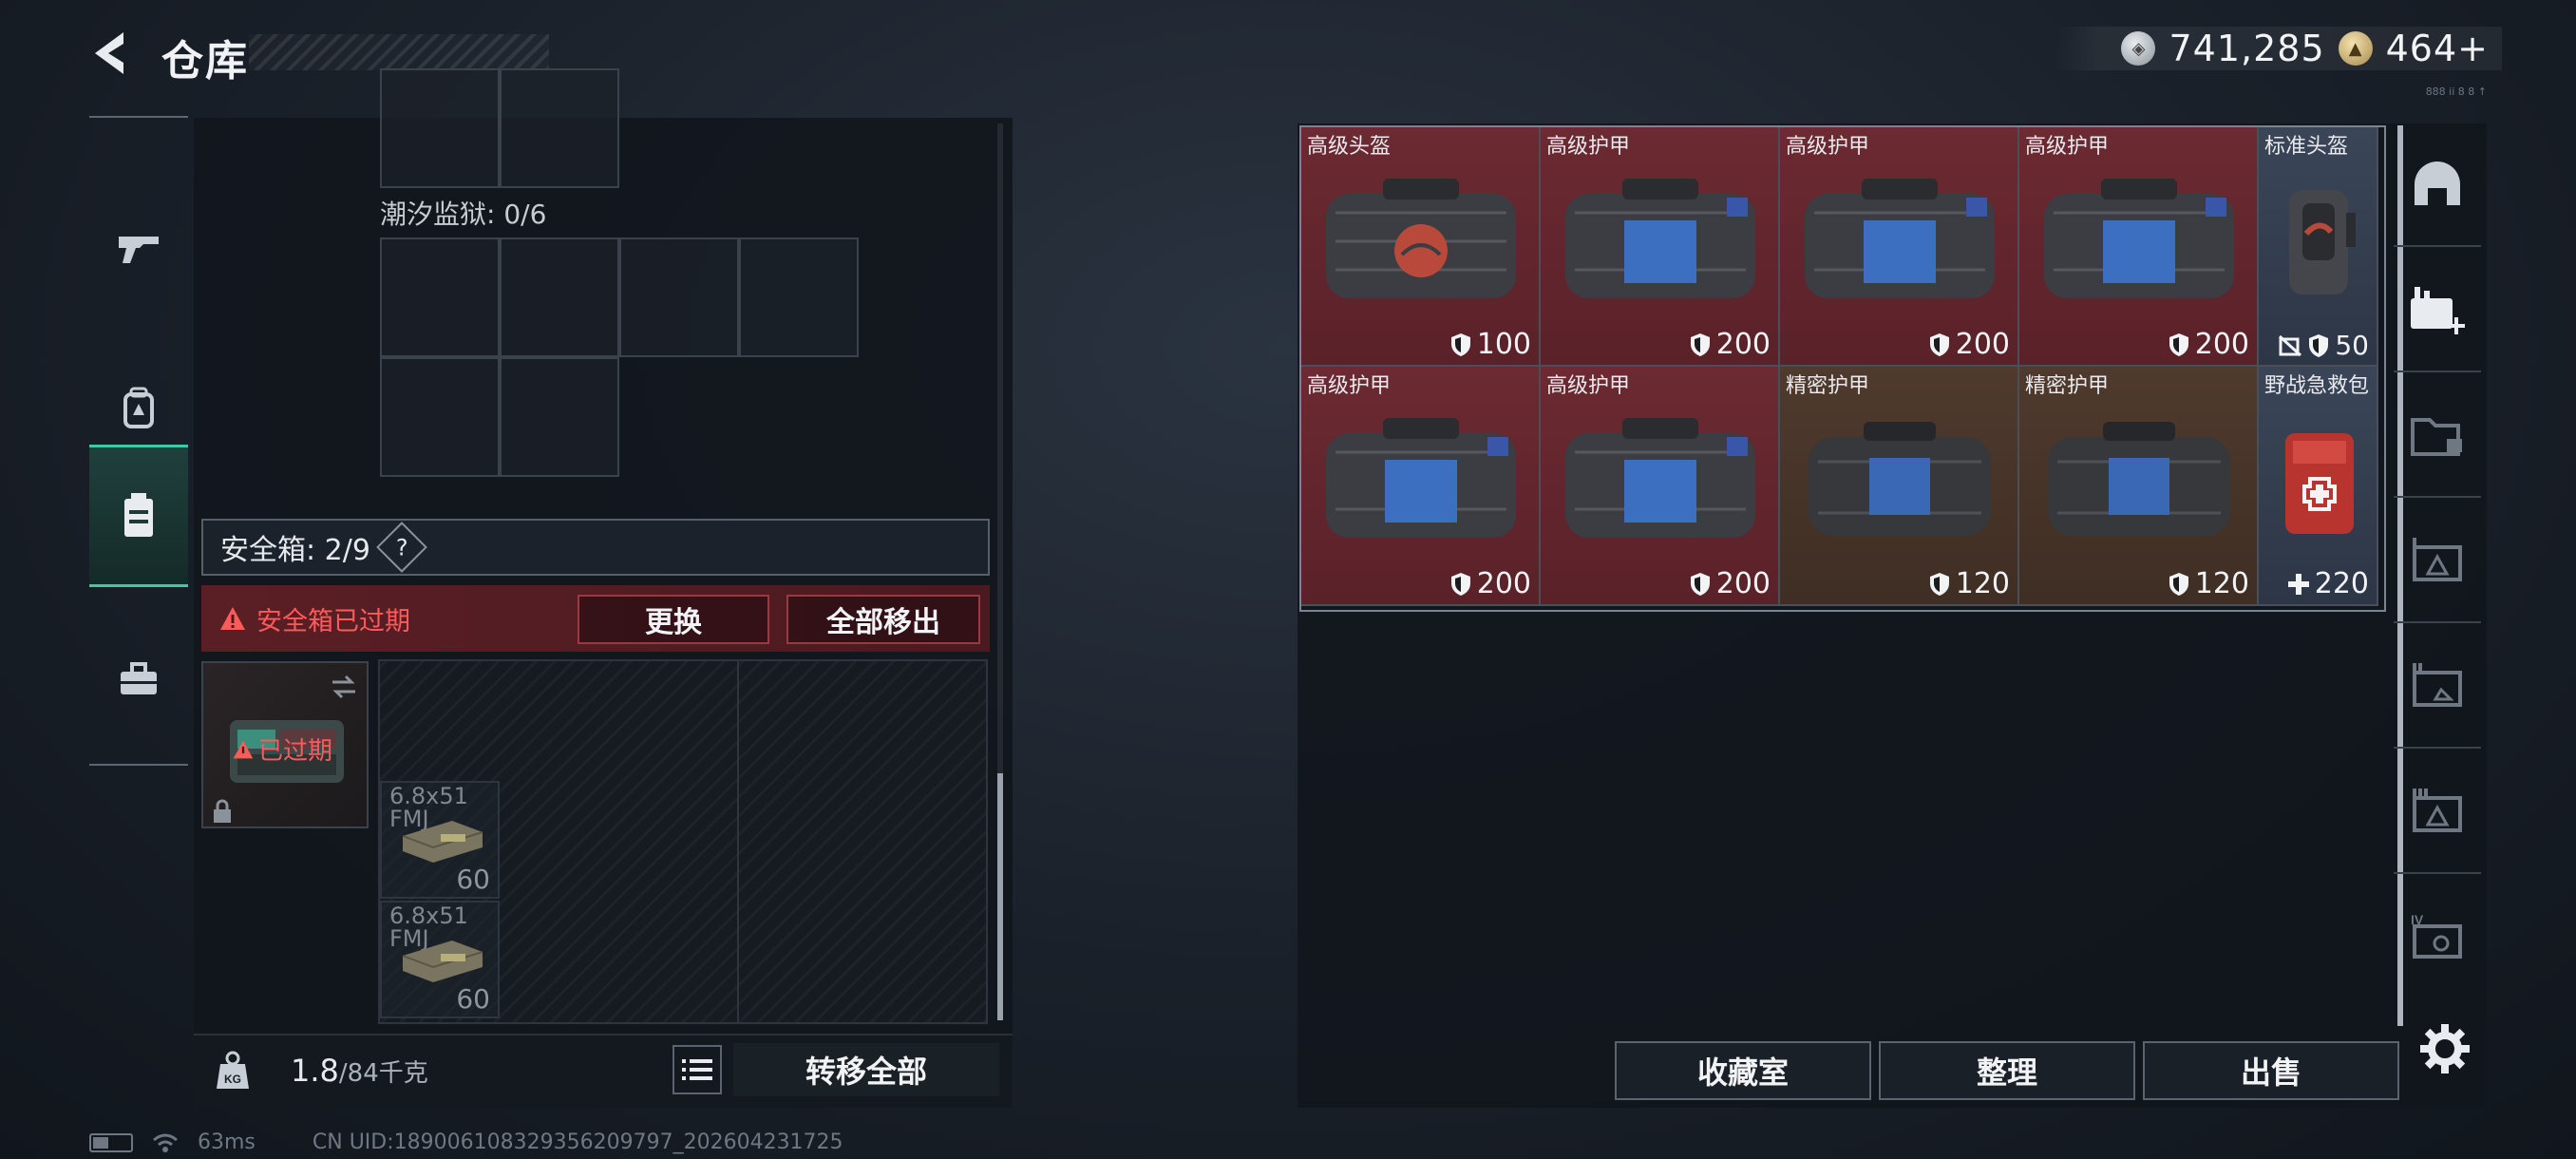 The image size is (2576, 1159). I want to click on replace-button: 更换, so click(673, 619).